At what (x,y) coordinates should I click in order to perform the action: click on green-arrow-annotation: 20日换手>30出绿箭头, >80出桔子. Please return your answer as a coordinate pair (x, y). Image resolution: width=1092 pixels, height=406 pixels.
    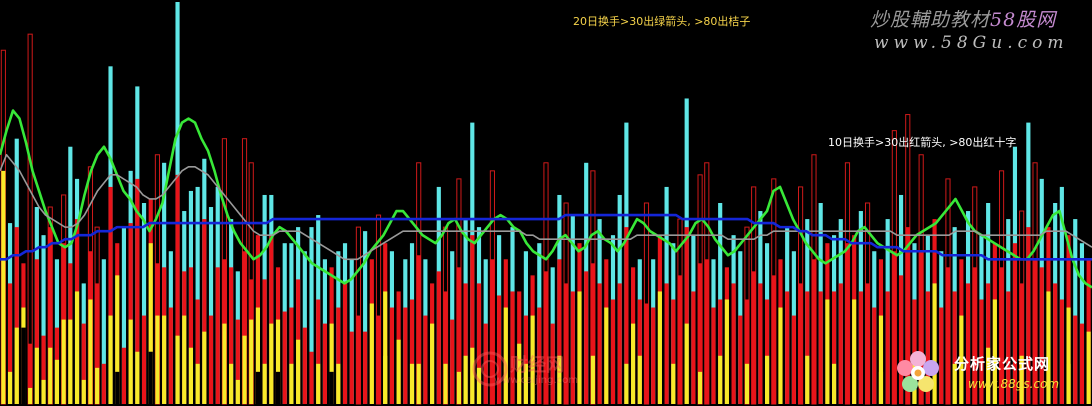
    Looking at the image, I should click on (662, 21).